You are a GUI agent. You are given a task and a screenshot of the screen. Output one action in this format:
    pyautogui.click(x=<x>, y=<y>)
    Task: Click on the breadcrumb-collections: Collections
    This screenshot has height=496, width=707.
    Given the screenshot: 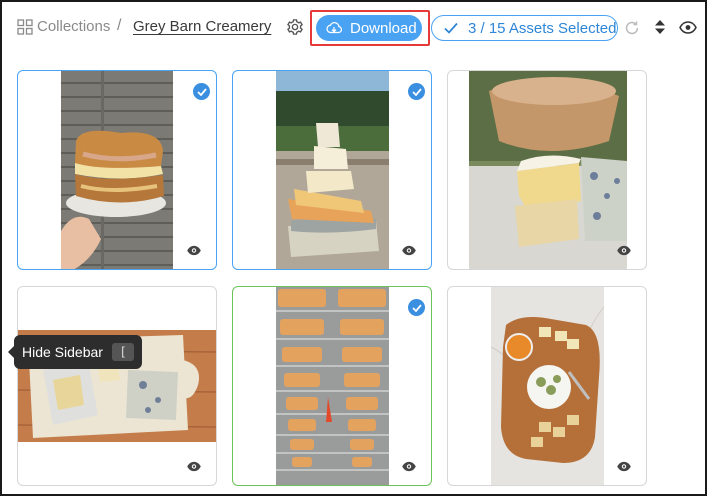 What is the action you would take?
    pyautogui.click(x=73, y=26)
    